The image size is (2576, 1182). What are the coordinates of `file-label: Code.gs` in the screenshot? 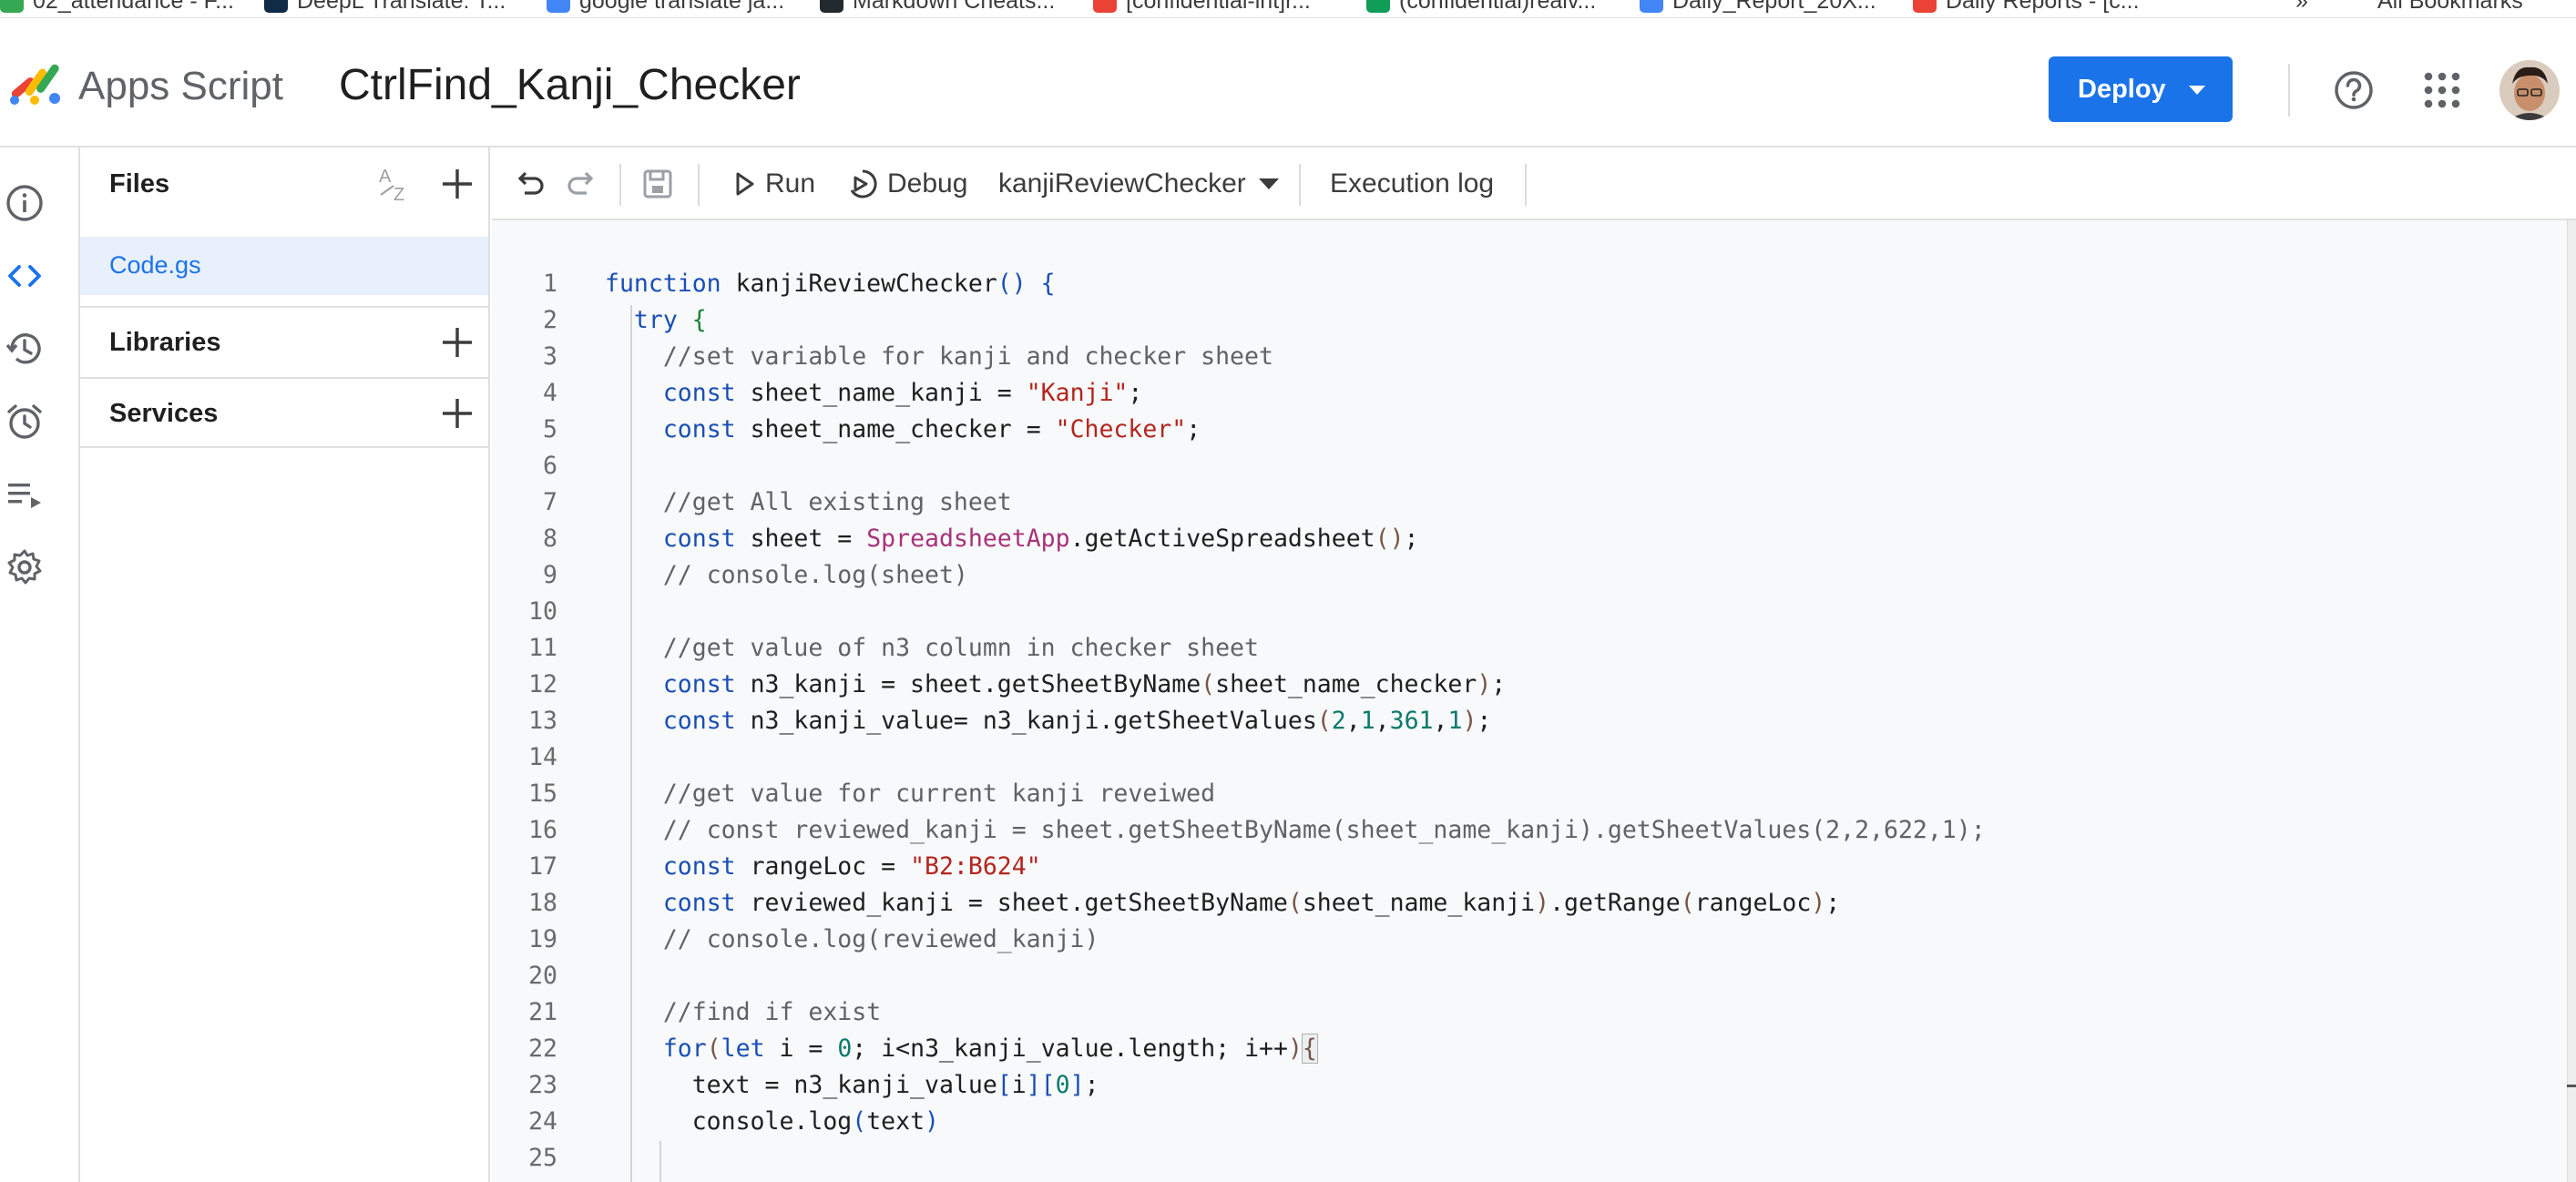 It's located at (155, 265).